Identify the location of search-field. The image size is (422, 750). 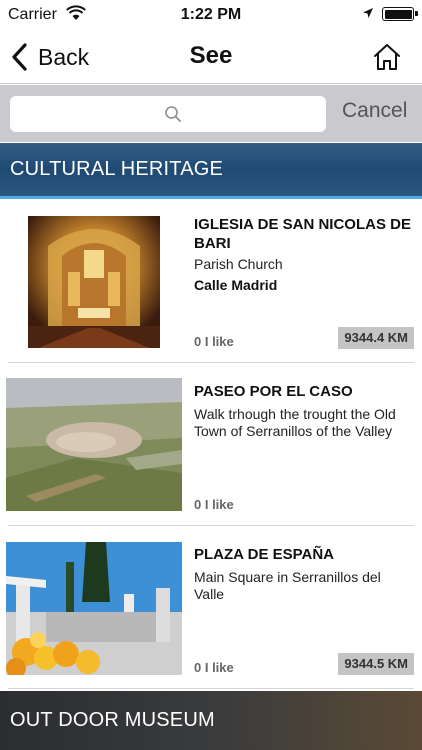
(168, 114).